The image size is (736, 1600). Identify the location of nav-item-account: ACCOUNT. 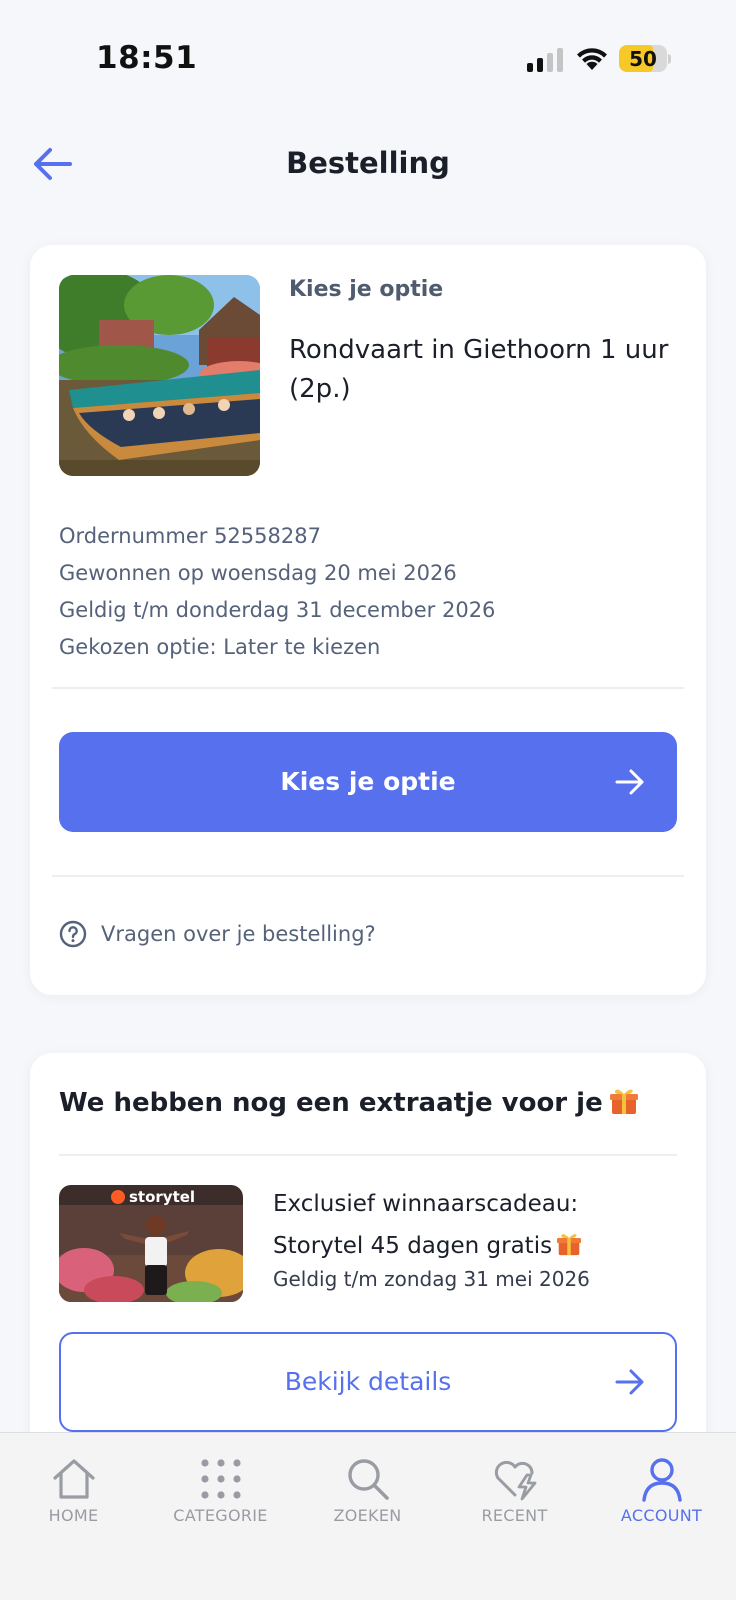
(661, 1493).